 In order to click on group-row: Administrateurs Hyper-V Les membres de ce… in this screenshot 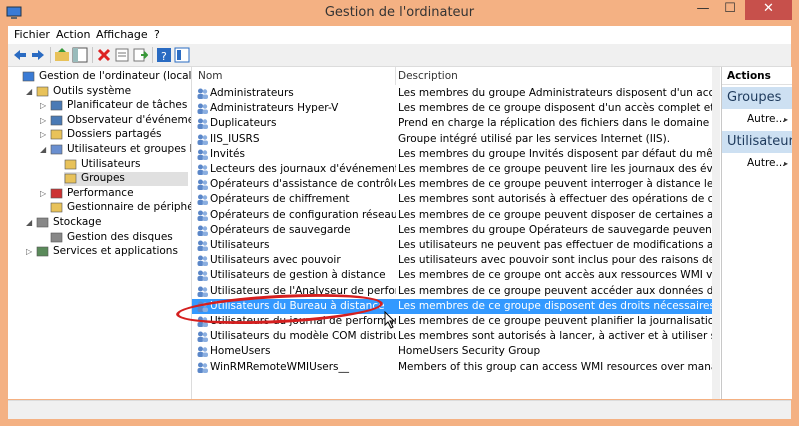, I will do `click(452, 108)`.